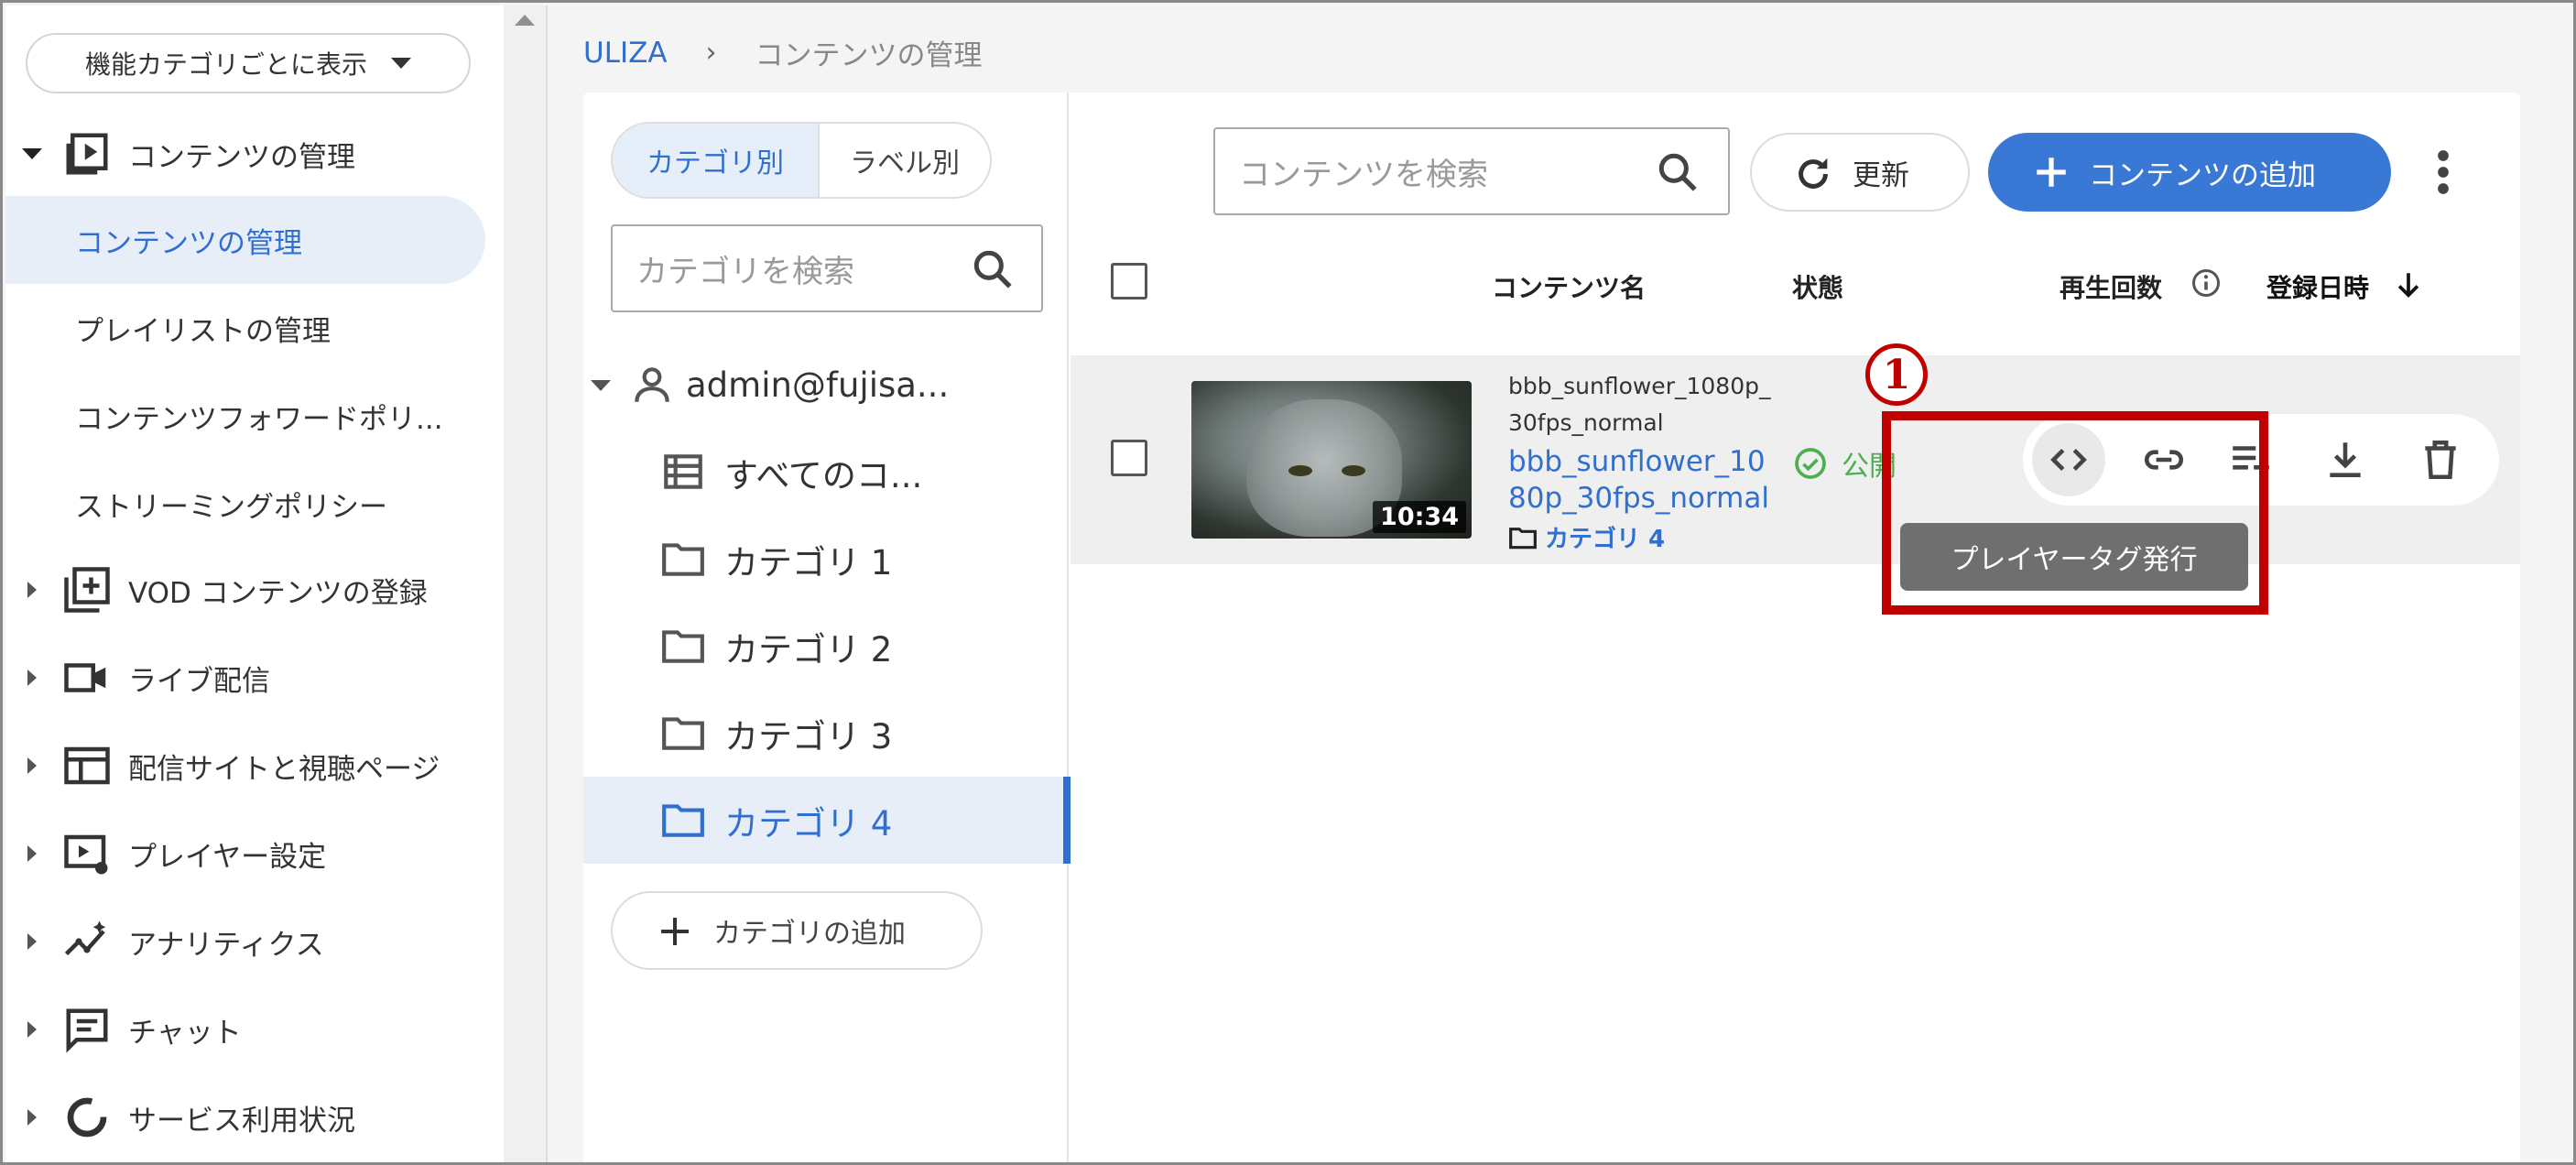 The image size is (2576, 1165). Describe the element at coordinates (245, 240) in the screenshot. I see `sidebar-item-content-management: コンテンツの管理` at that location.